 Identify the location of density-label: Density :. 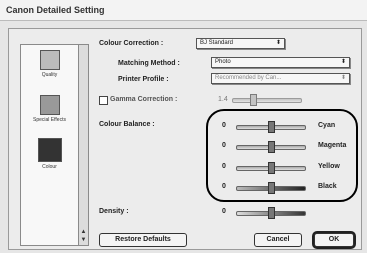
(114, 211).